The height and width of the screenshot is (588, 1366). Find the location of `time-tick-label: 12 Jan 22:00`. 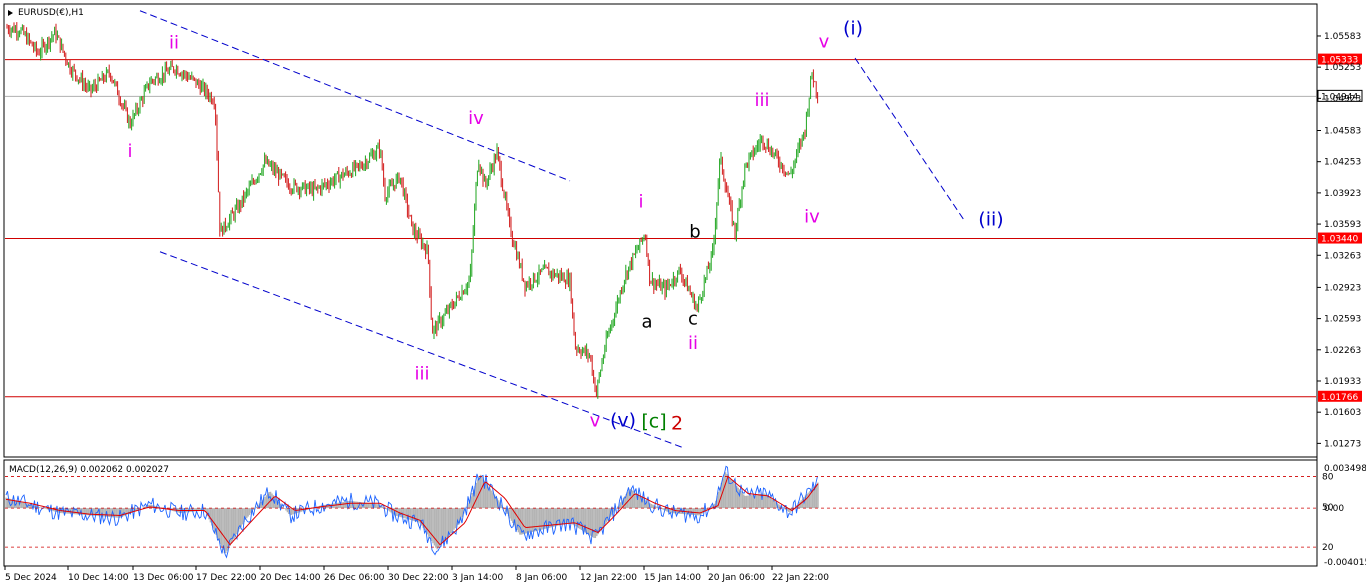

time-tick-label: 12 Jan 22:00 is located at coordinates (608, 578).